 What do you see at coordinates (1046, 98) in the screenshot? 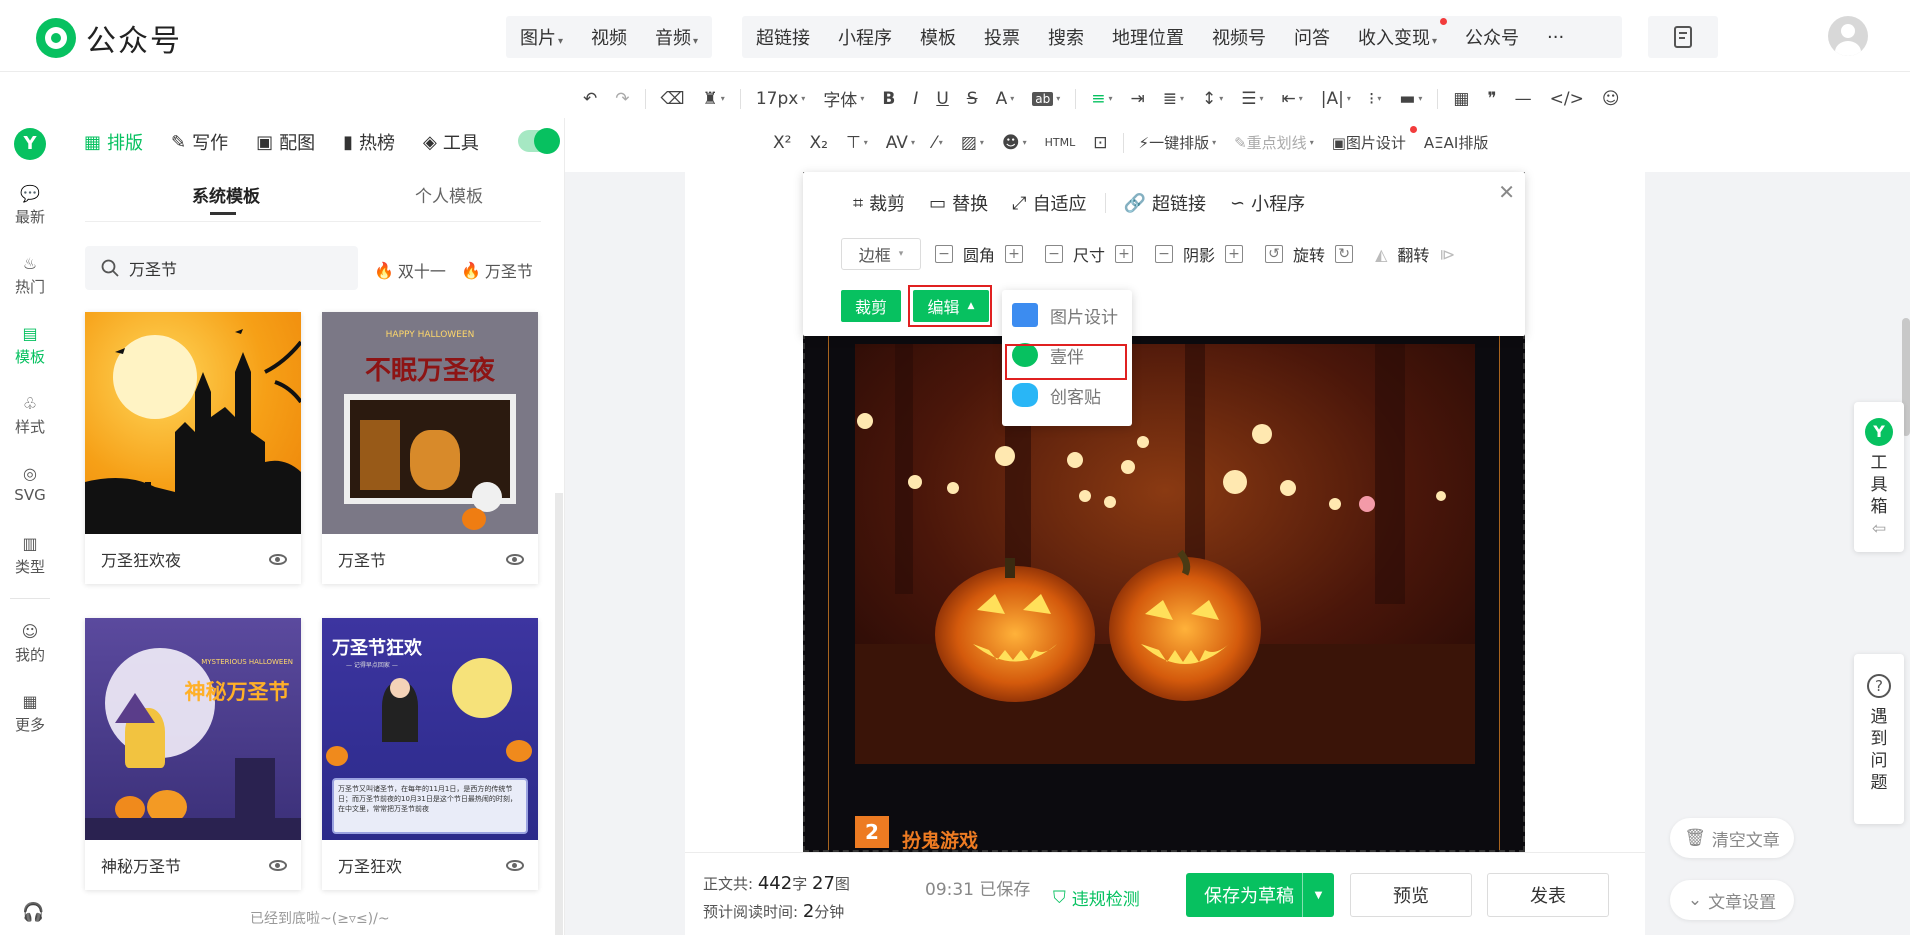
I see `bg-color-icon: ab ▾` at bounding box center [1046, 98].